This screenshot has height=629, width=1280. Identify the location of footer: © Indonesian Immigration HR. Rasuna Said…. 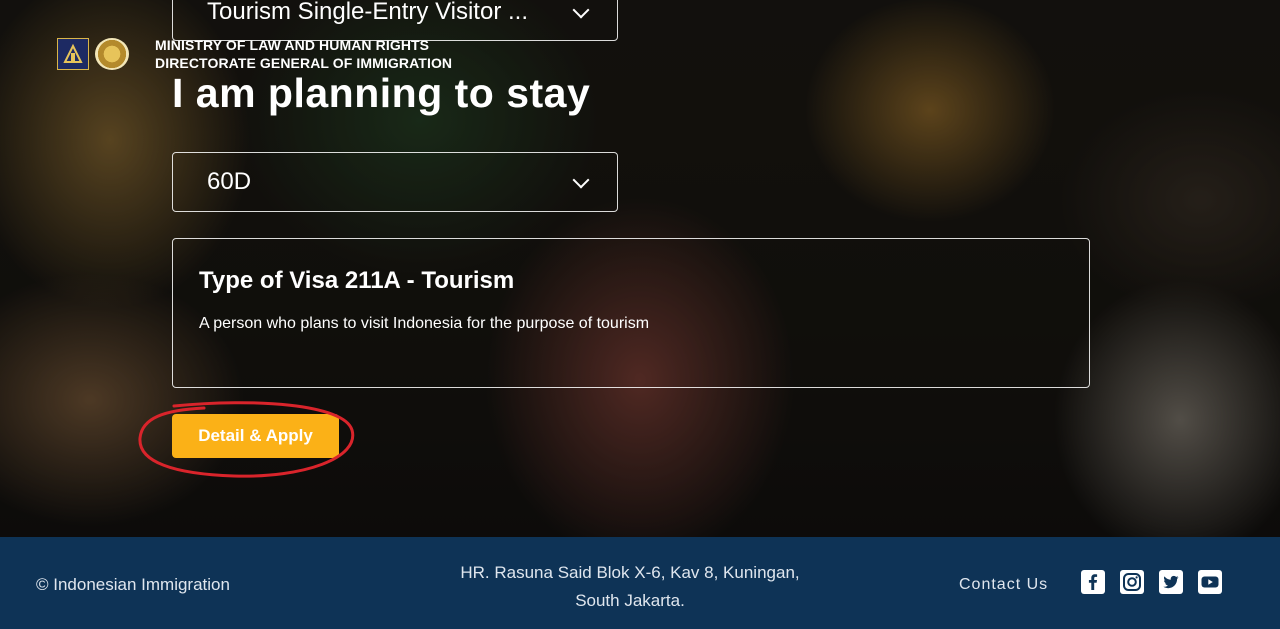
(640, 583).